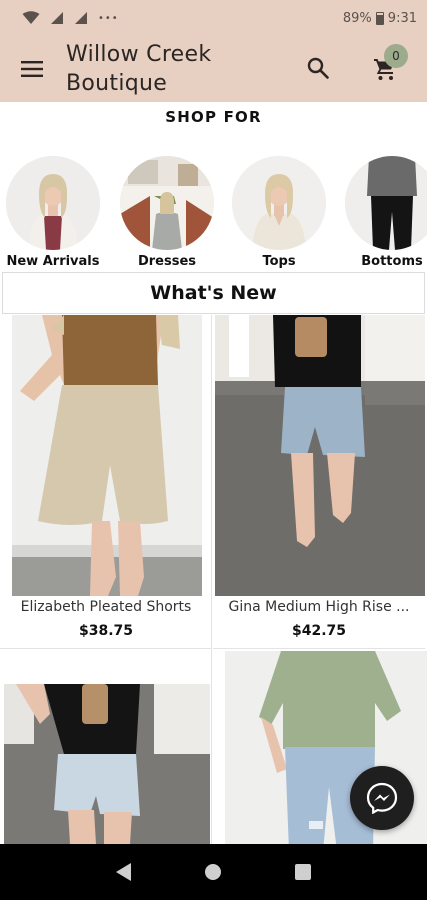 This screenshot has height=900, width=427. What do you see at coordinates (303, 872) in the screenshot?
I see `recents-icon` at bounding box center [303, 872].